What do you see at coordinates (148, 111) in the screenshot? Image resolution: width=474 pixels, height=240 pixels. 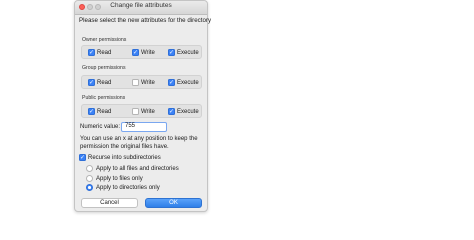 I see `public-write-label: Write` at bounding box center [148, 111].